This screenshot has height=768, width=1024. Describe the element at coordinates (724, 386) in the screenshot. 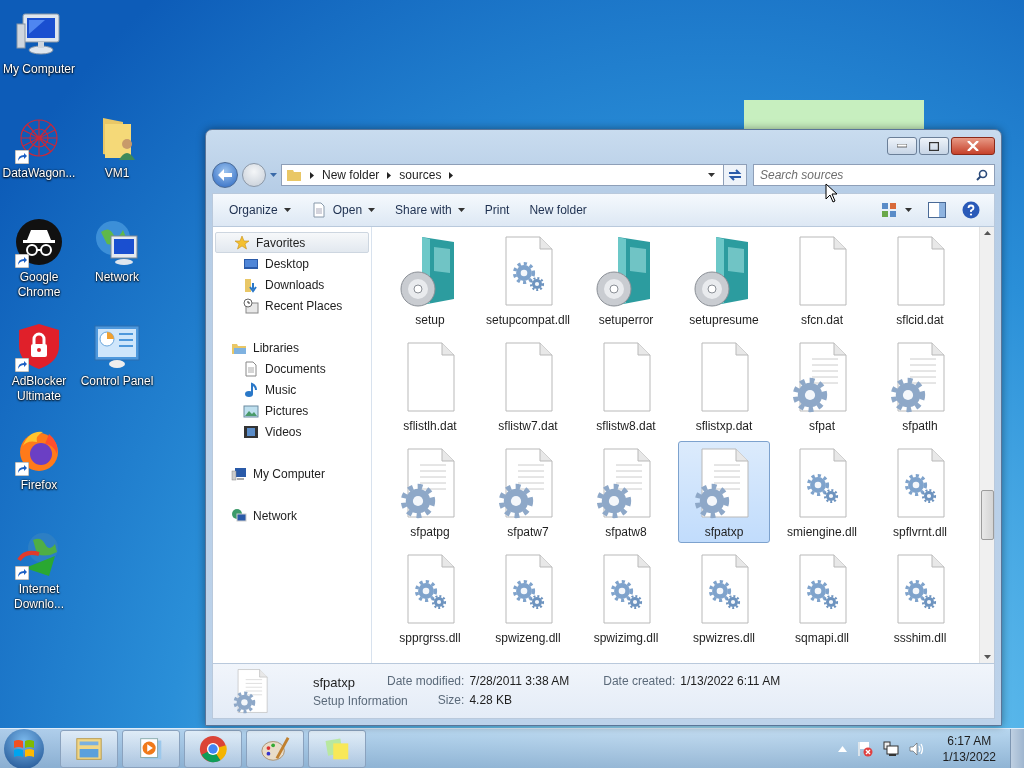

I see `file-item: sflistxp.dat` at that location.